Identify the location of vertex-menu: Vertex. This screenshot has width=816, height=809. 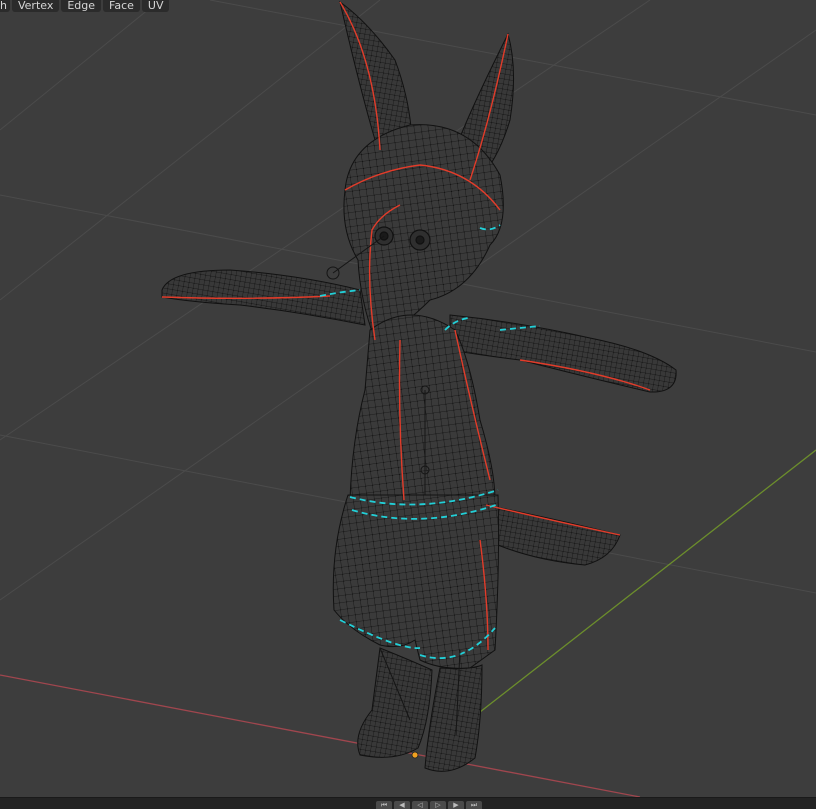
(35, 6).